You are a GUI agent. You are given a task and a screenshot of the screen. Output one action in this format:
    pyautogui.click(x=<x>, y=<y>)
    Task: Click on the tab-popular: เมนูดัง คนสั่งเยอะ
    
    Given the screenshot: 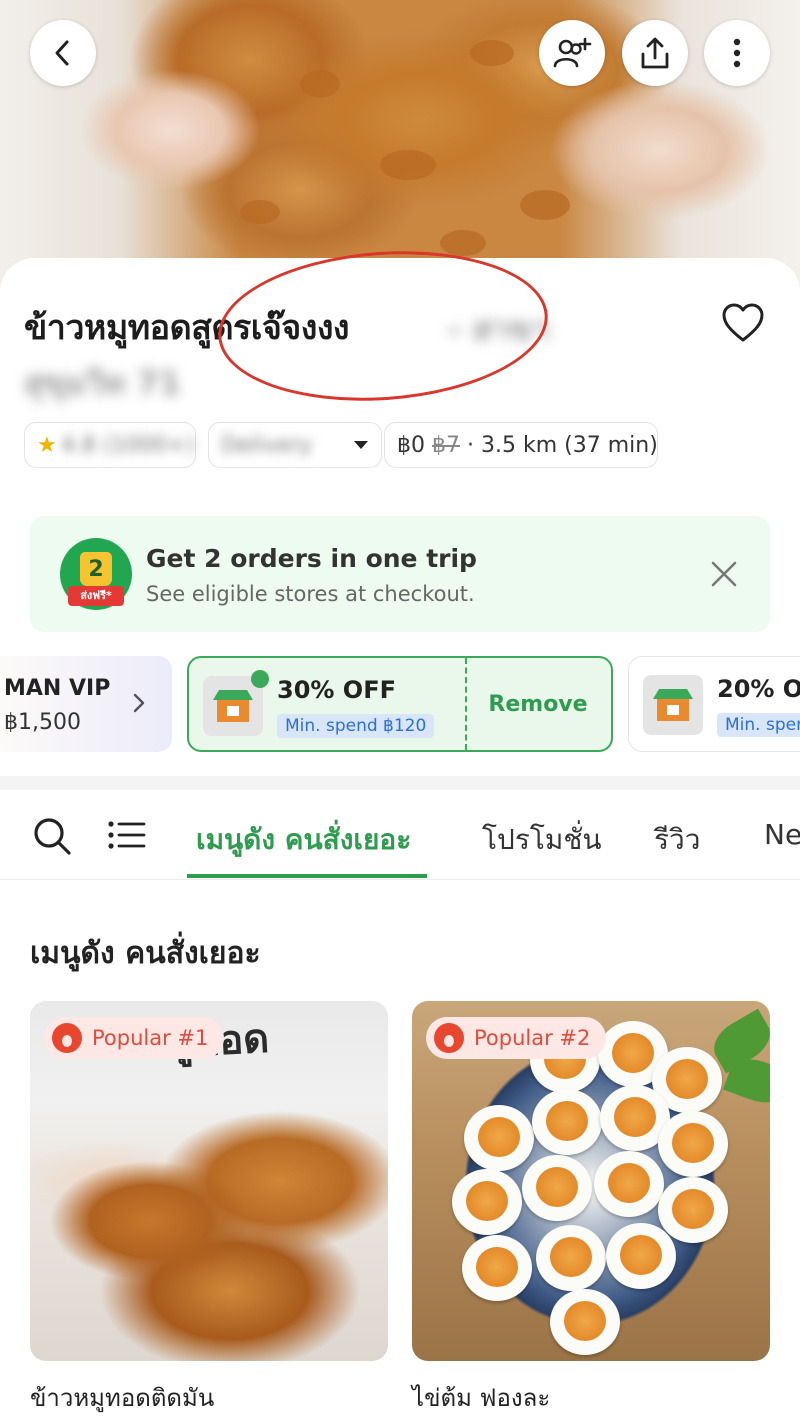 What is the action you would take?
    pyautogui.click(x=303, y=840)
    